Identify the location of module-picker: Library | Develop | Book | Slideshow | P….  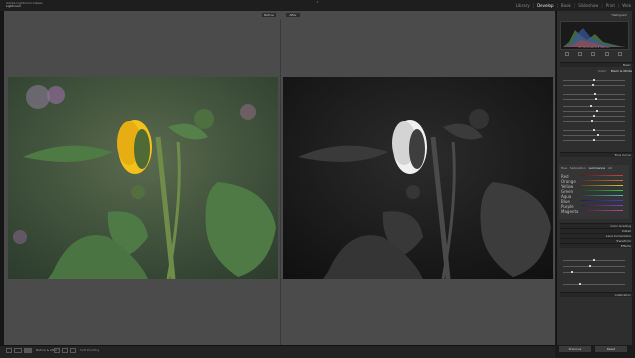
(573, 5).